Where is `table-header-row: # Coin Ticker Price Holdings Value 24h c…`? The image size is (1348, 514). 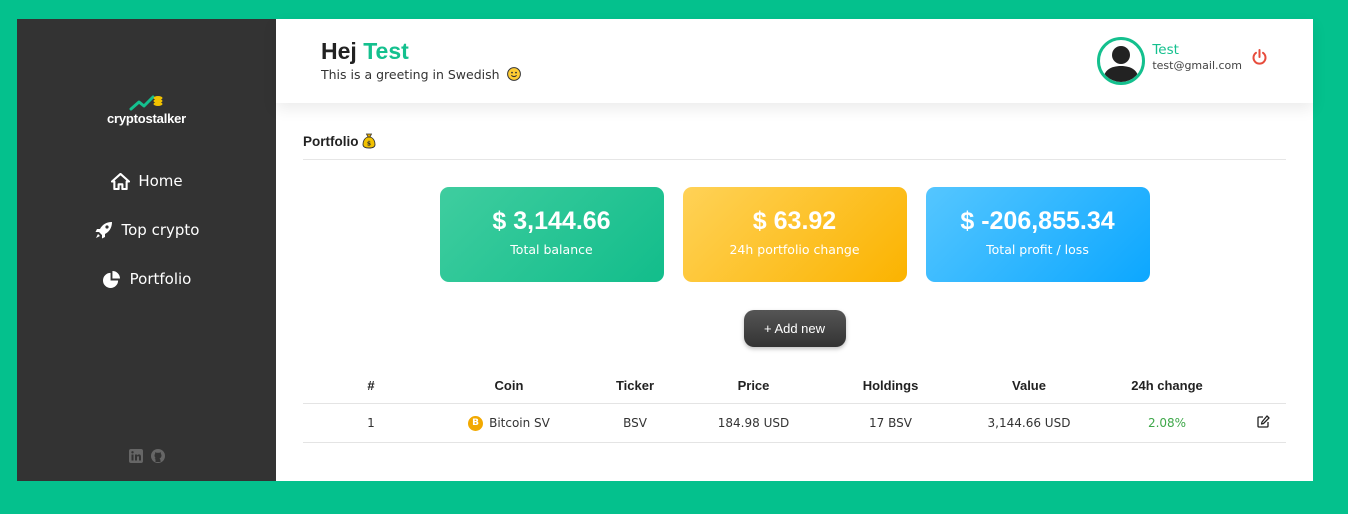
table-header-row: # Coin Ticker Price Holdings Value 24h c… is located at coordinates (794, 386).